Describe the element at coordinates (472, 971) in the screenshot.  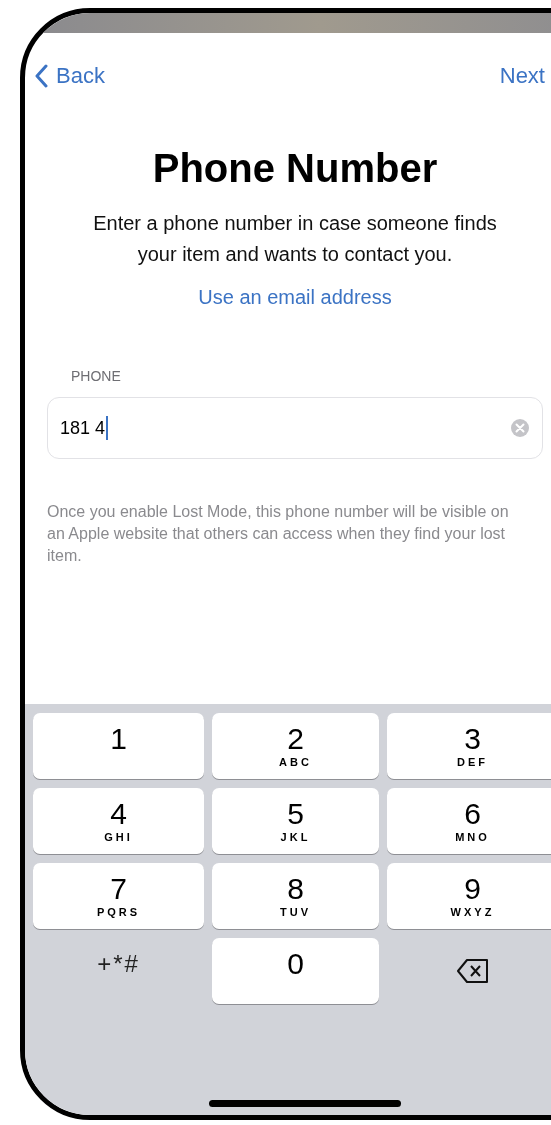
I see `delete-icon` at that location.